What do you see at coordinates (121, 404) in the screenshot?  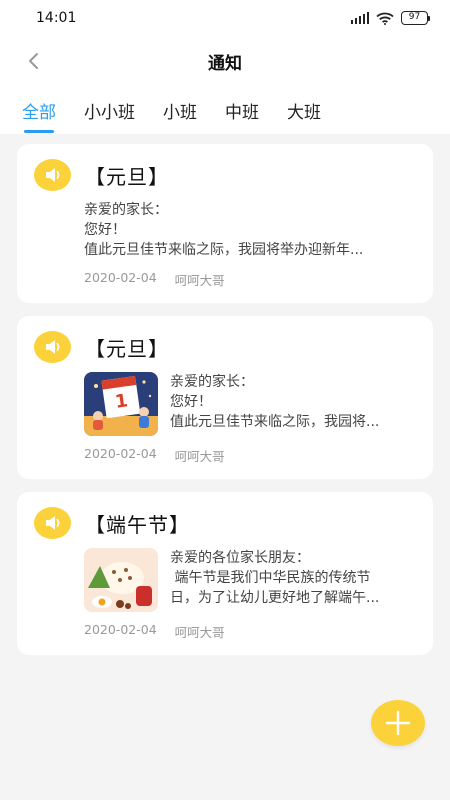 I see `new-year-calendar-thumbnail: 1` at bounding box center [121, 404].